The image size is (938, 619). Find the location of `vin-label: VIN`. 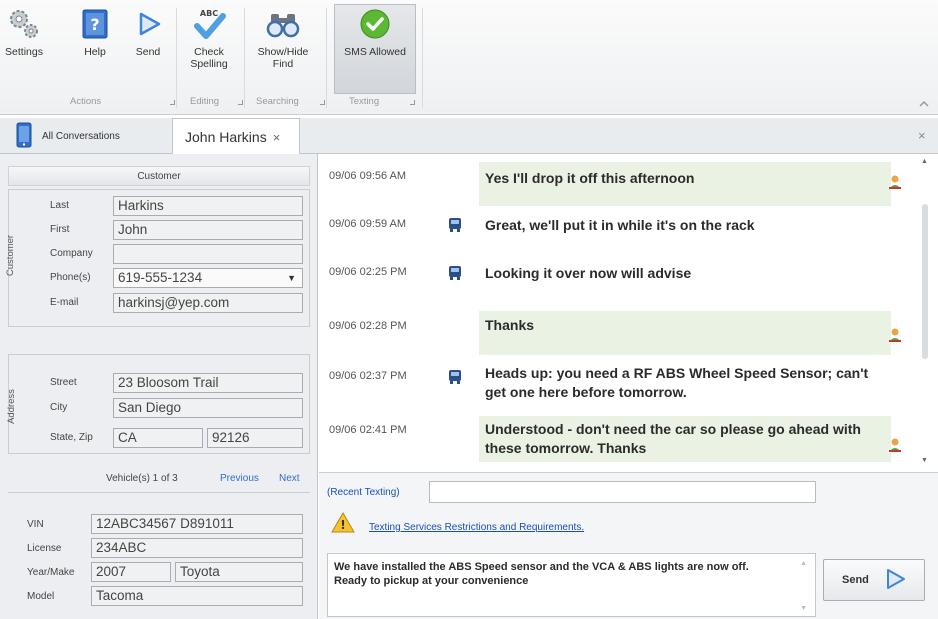

vin-label: VIN is located at coordinates (35, 524).